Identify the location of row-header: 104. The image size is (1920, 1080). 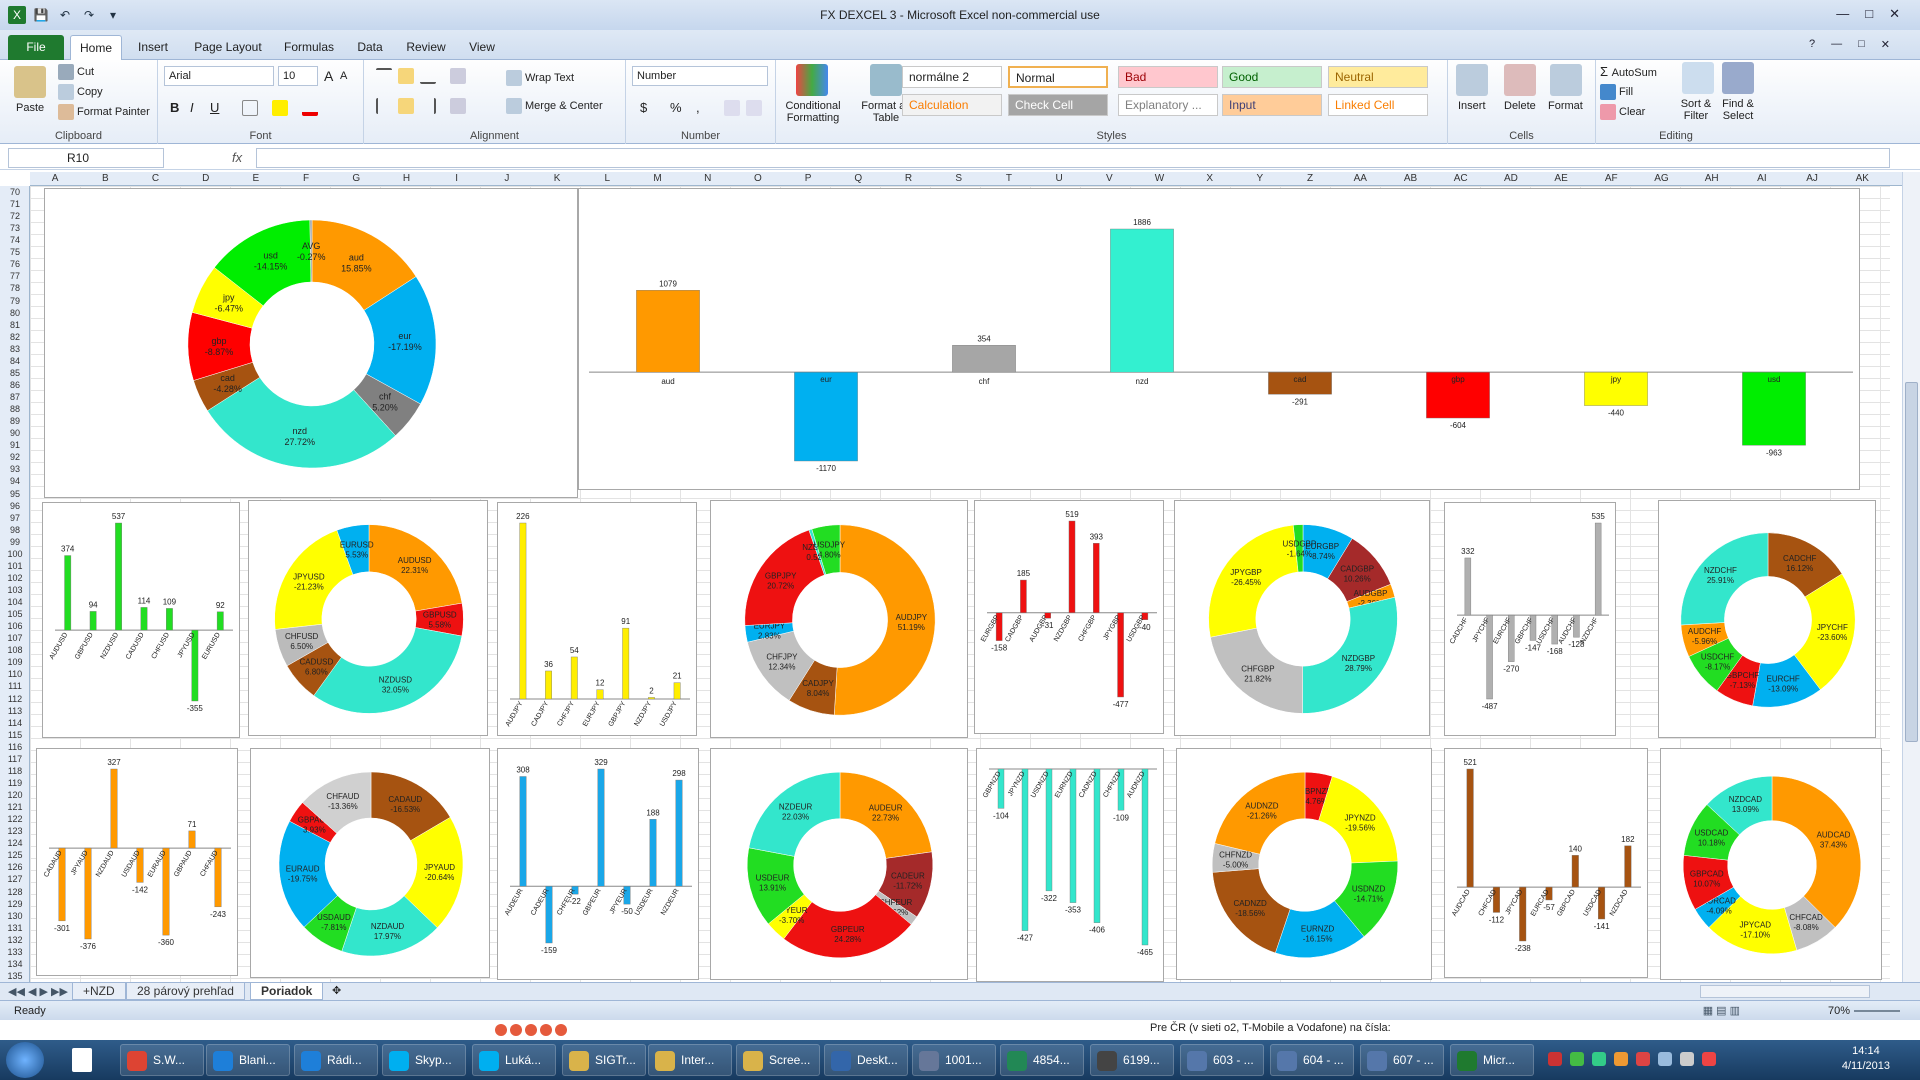
(15, 602).